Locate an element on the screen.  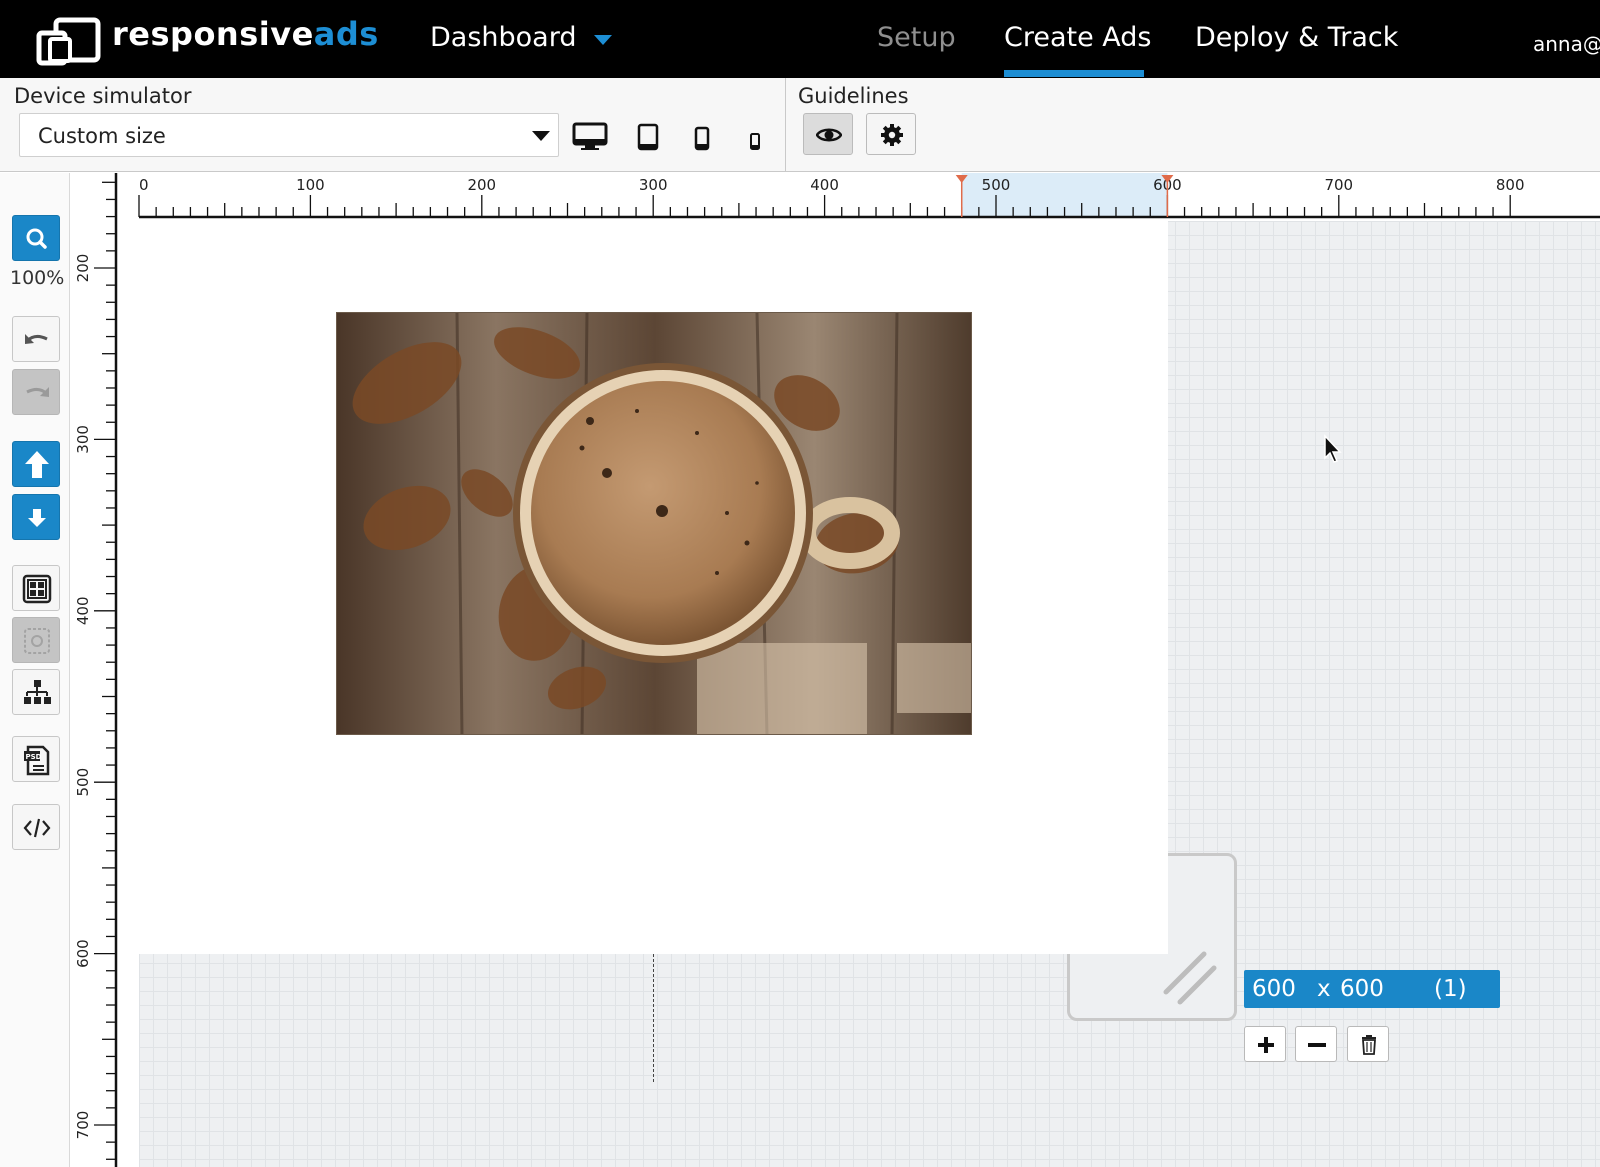
tool-sidebar: 100% PSD is located at coordinates (35, 670).